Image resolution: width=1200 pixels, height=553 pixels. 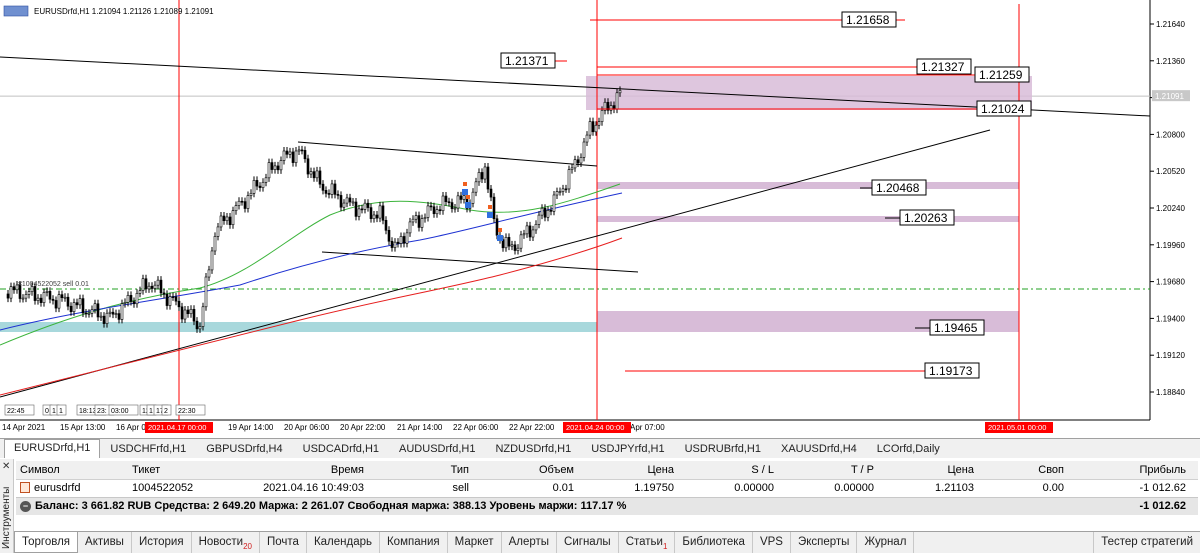 I want to click on price-tick-label: 1.19680, so click(x=1170, y=282).